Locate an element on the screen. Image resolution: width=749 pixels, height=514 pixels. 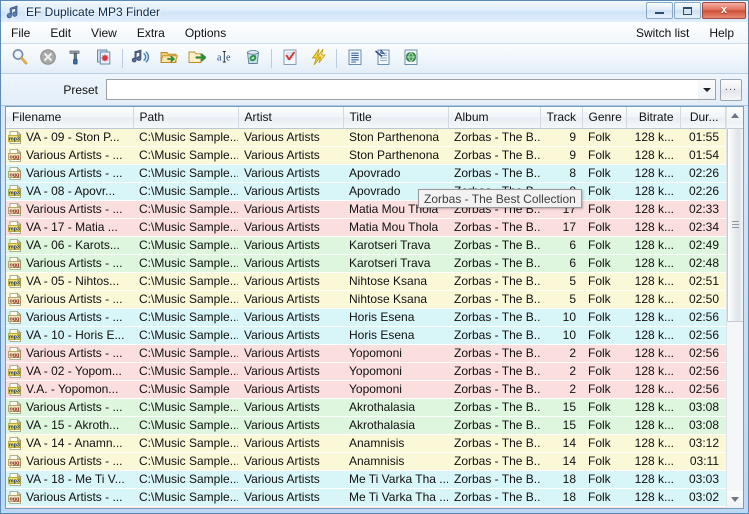
recycle-bin-icon is located at coordinates (253, 58).